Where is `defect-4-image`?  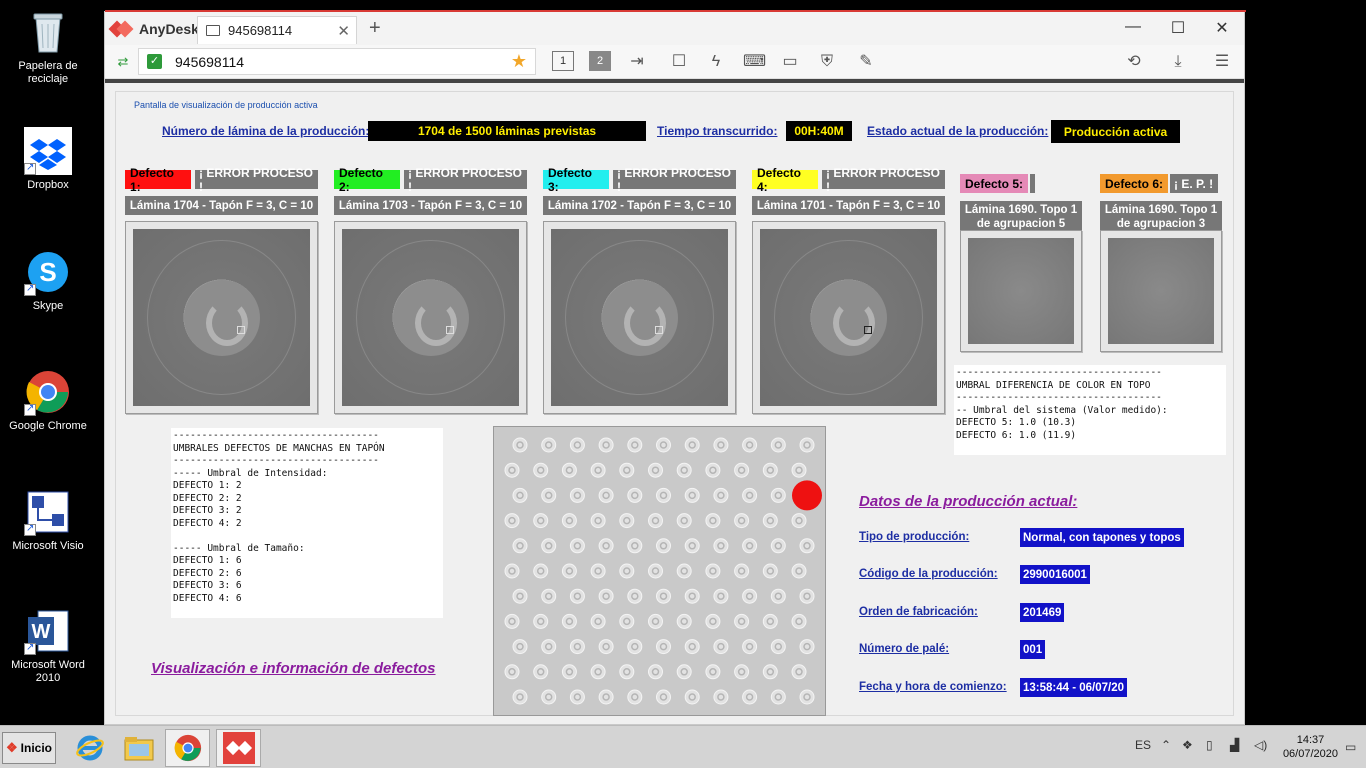
defect-4-image is located at coordinates (848, 317).